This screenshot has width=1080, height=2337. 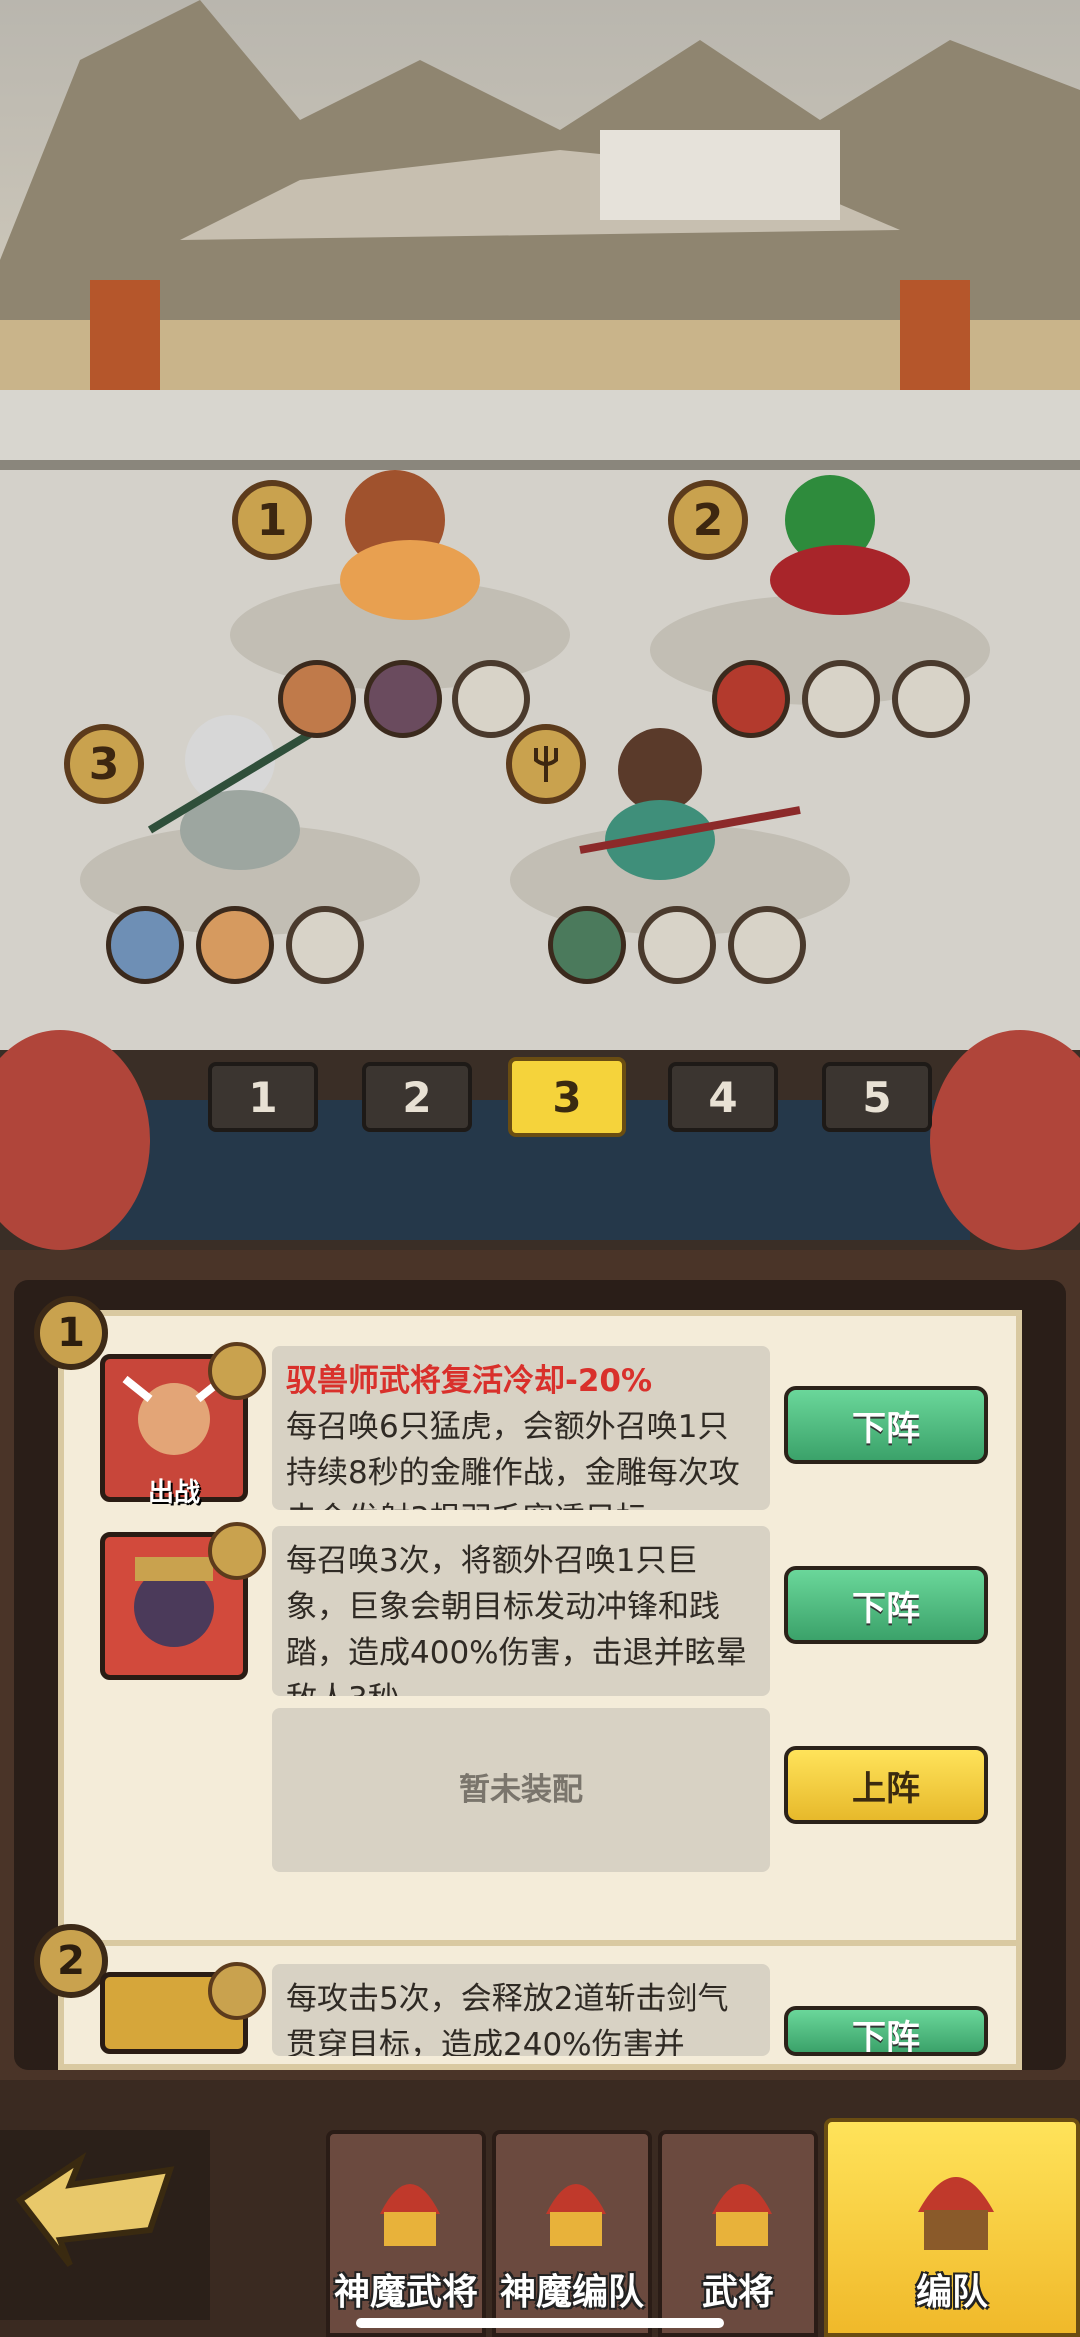 I want to click on back-arrow-icon, so click(x=95, y=2209).